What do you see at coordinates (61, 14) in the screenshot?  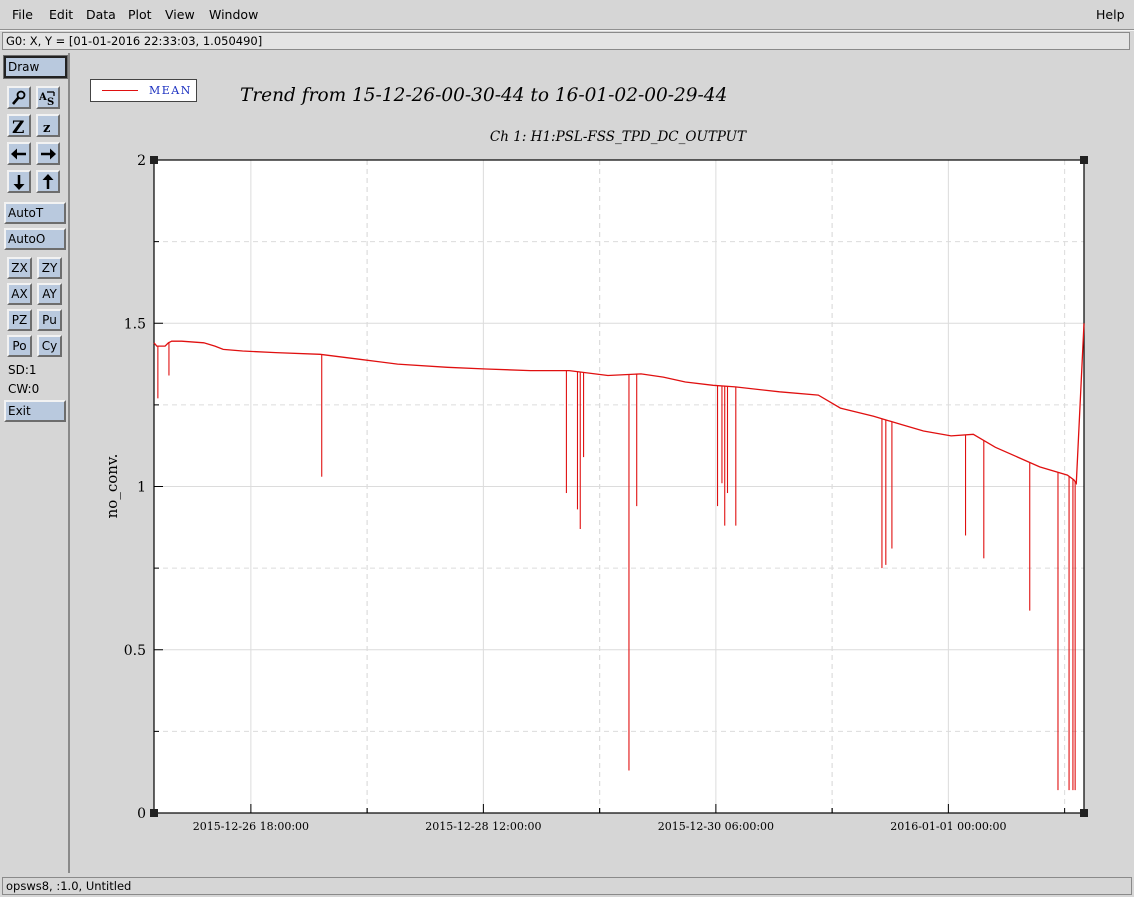 I see `menu-edit: Edit` at bounding box center [61, 14].